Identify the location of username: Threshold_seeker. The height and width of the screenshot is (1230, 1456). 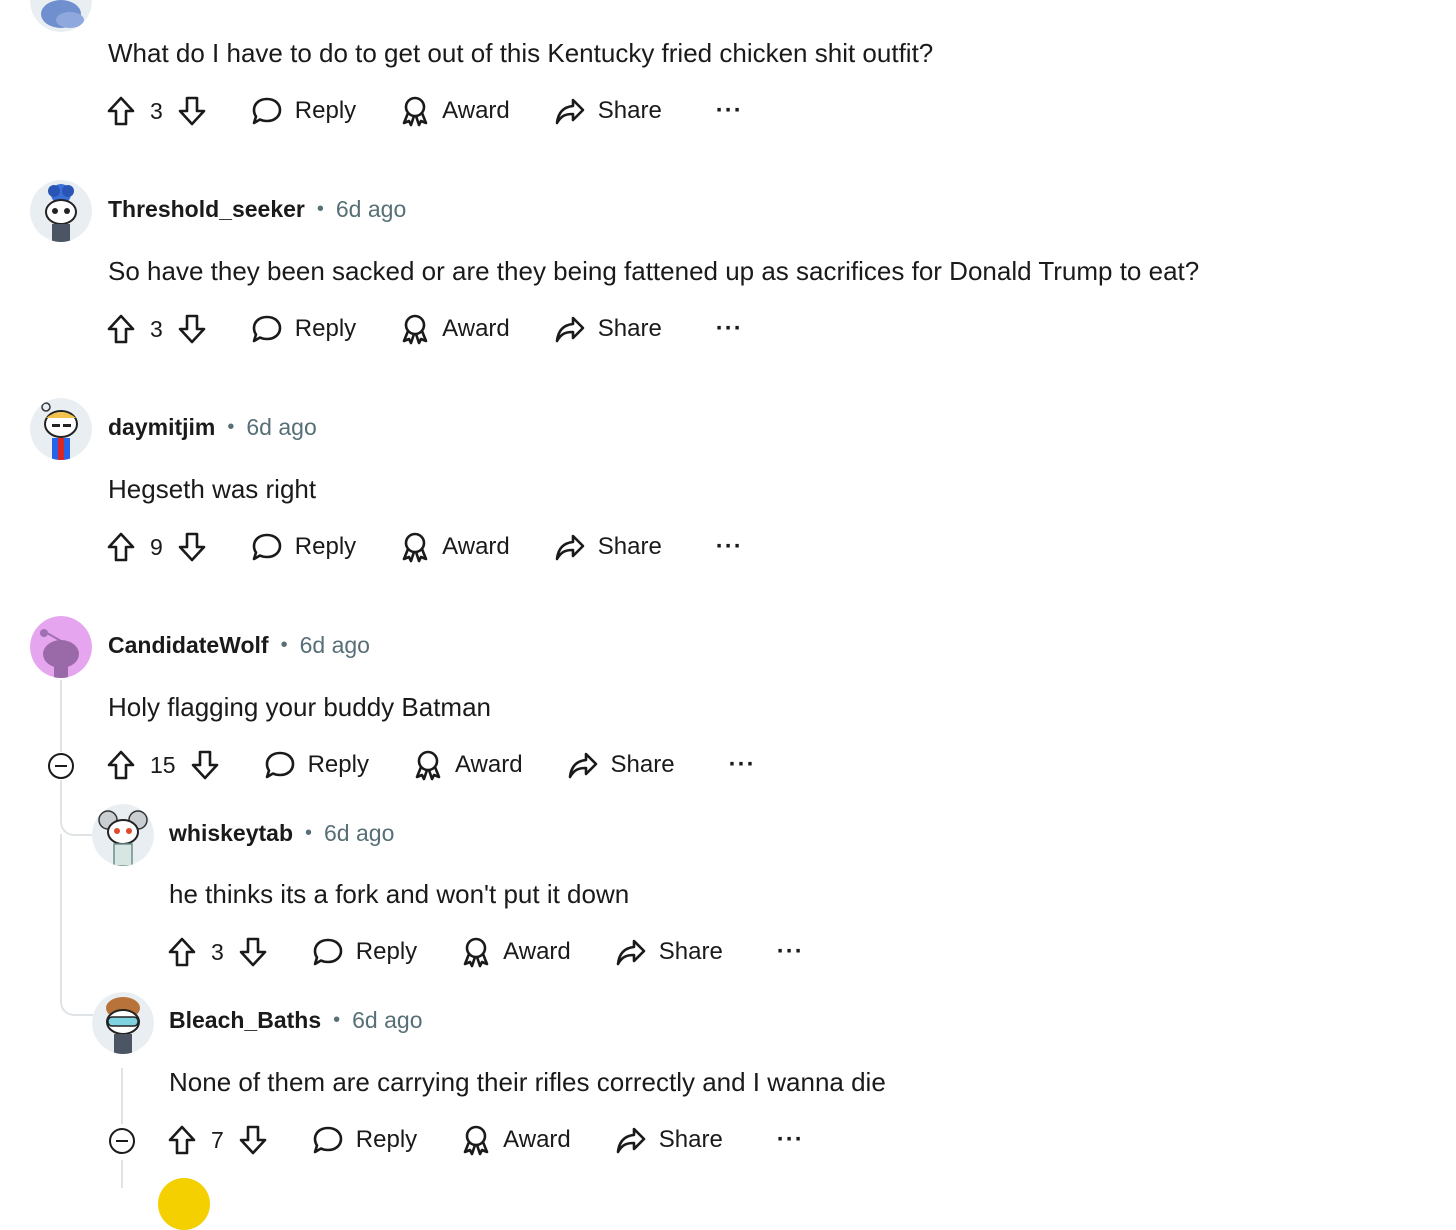
(206, 209).